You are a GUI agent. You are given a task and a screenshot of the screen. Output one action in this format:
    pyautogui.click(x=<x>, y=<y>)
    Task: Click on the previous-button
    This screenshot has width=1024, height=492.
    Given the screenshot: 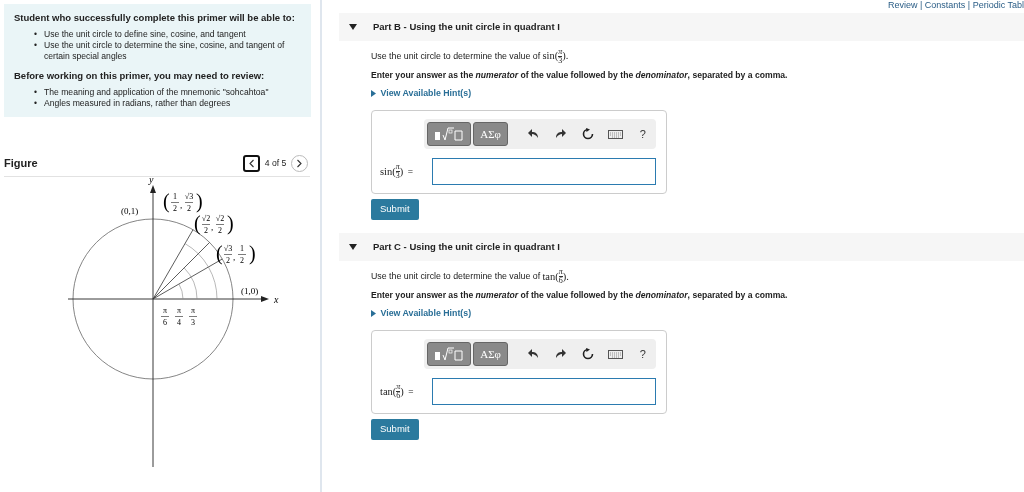 What is the action you would take?
    pyautogui.click(x=252, y=163)
    